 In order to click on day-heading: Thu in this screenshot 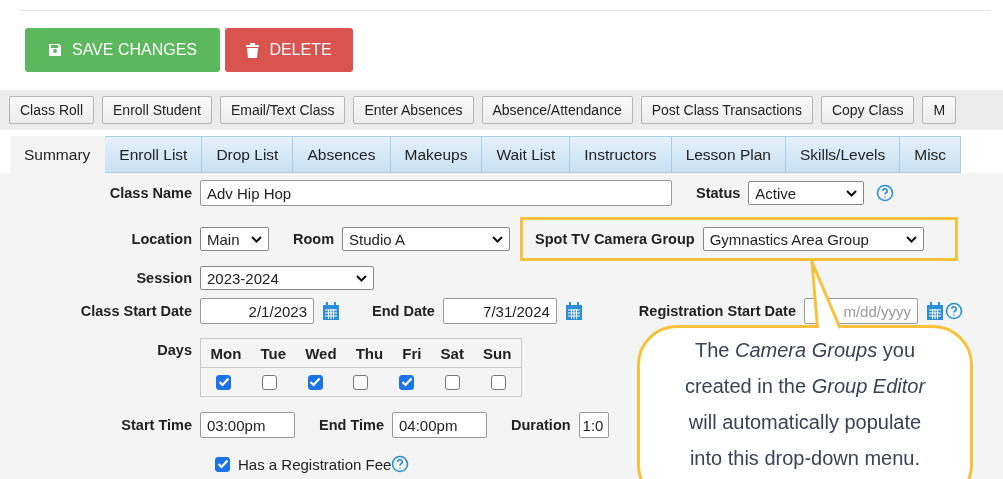, I will do `click(369, 353)`.